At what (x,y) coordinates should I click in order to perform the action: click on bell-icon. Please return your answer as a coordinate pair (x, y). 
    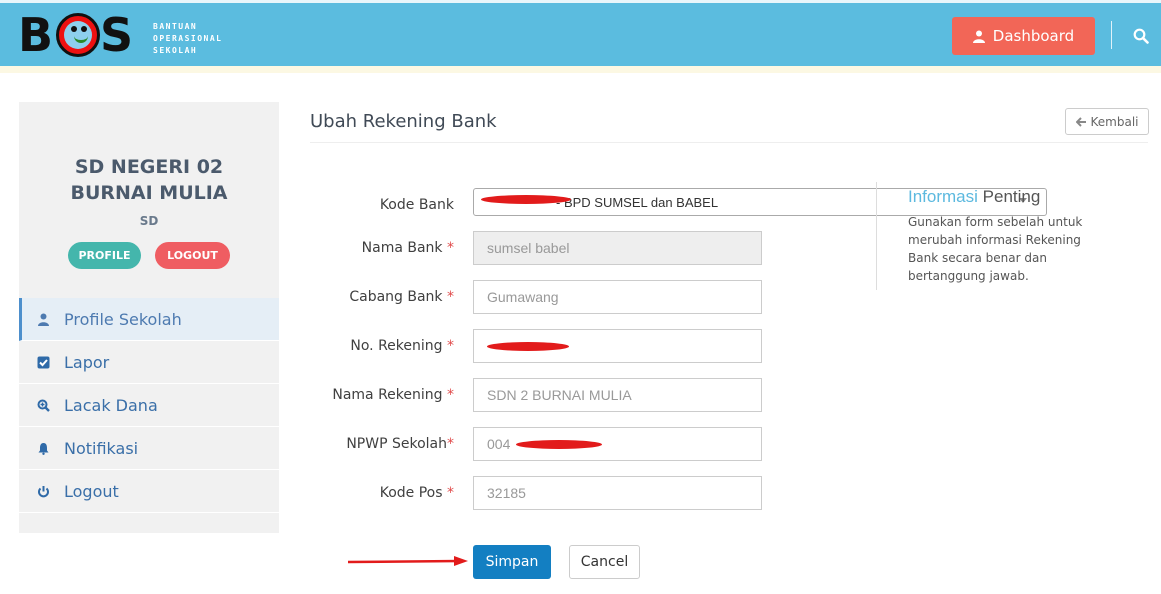
    Looking at the image, I should click on (43, 448).